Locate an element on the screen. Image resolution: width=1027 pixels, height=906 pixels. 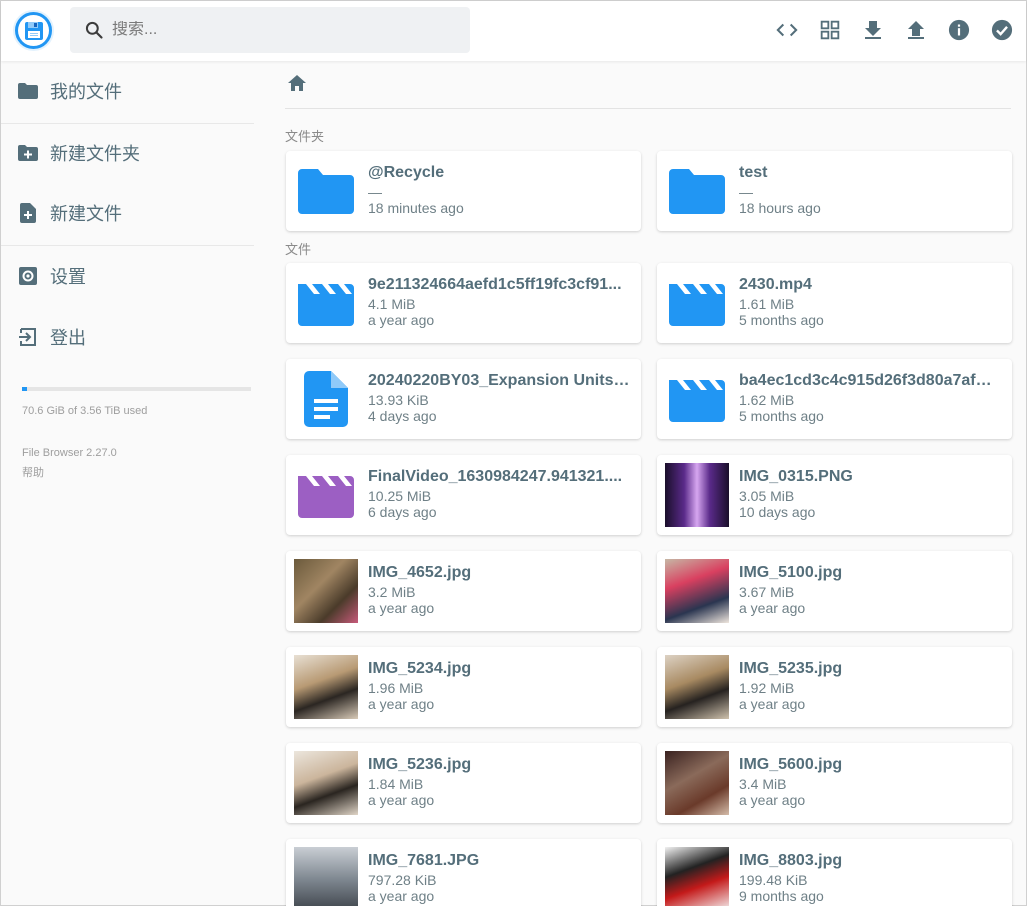
item-name: test is located at coordinates (753, 172).